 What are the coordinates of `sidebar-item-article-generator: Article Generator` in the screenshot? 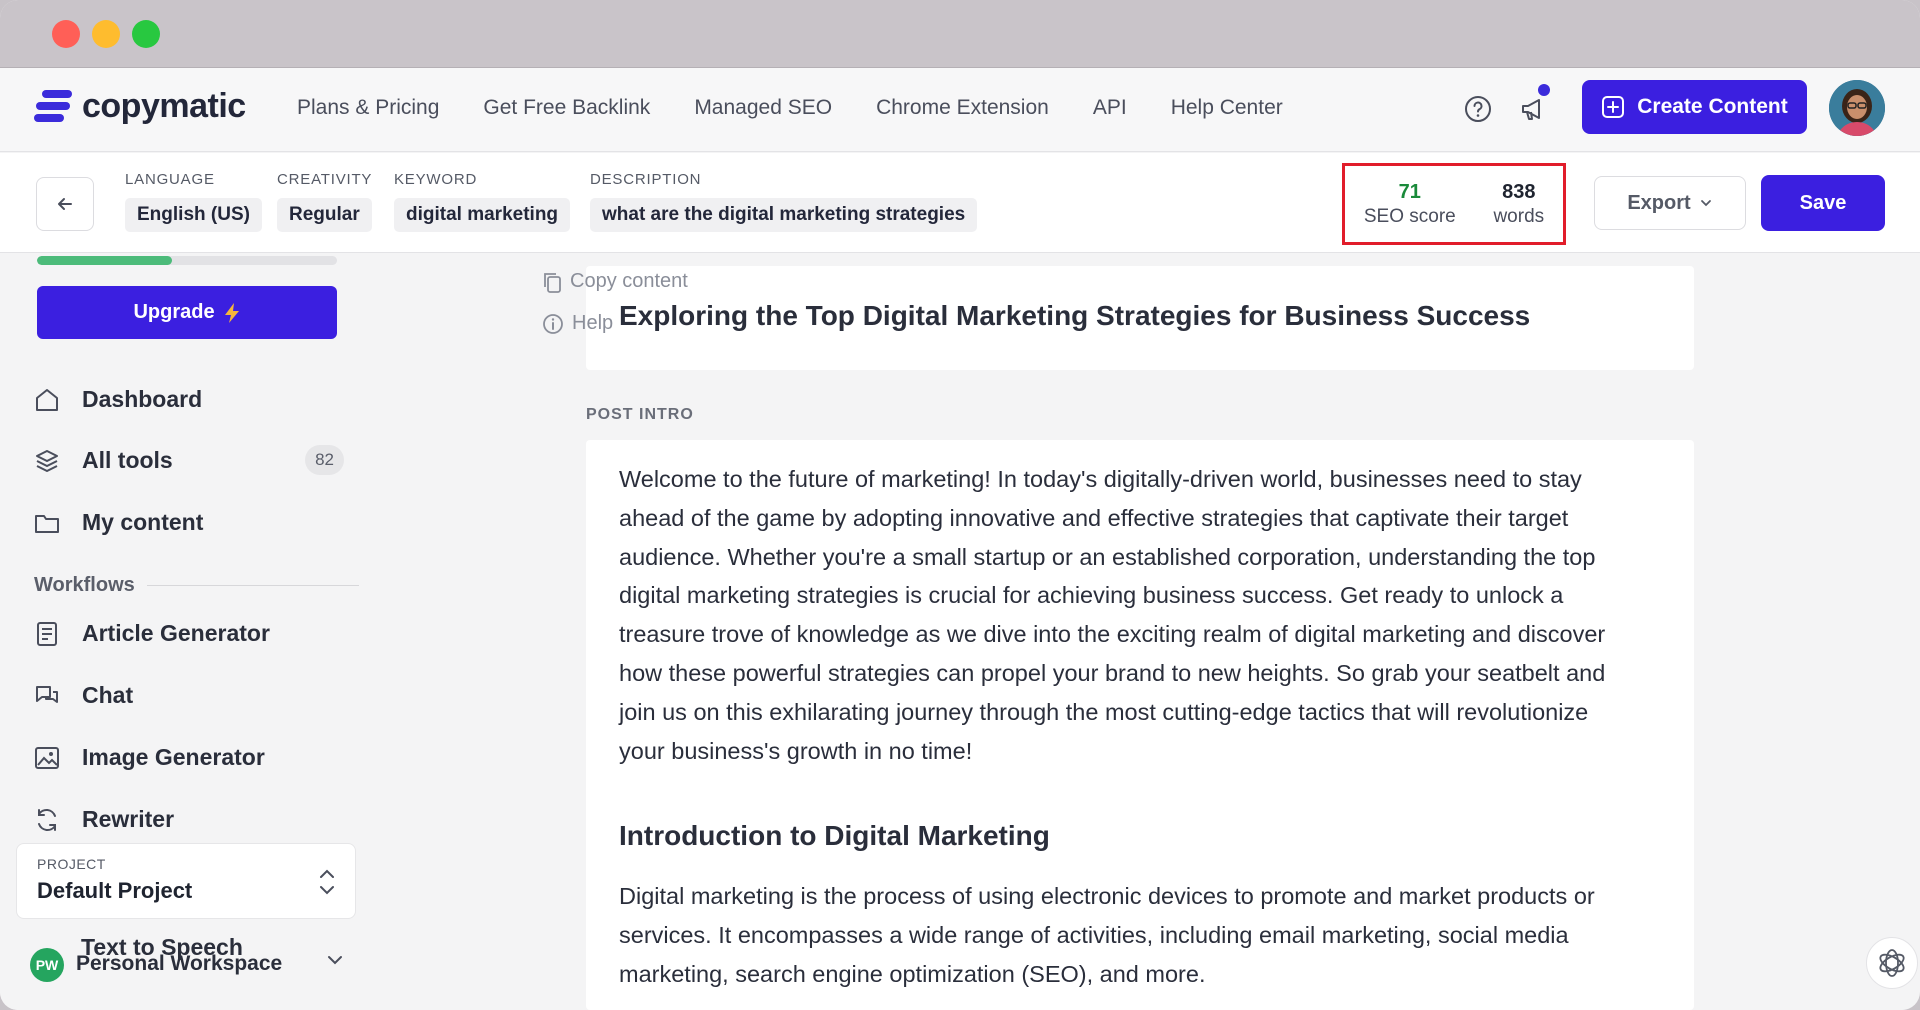 It's located at (189, 633).